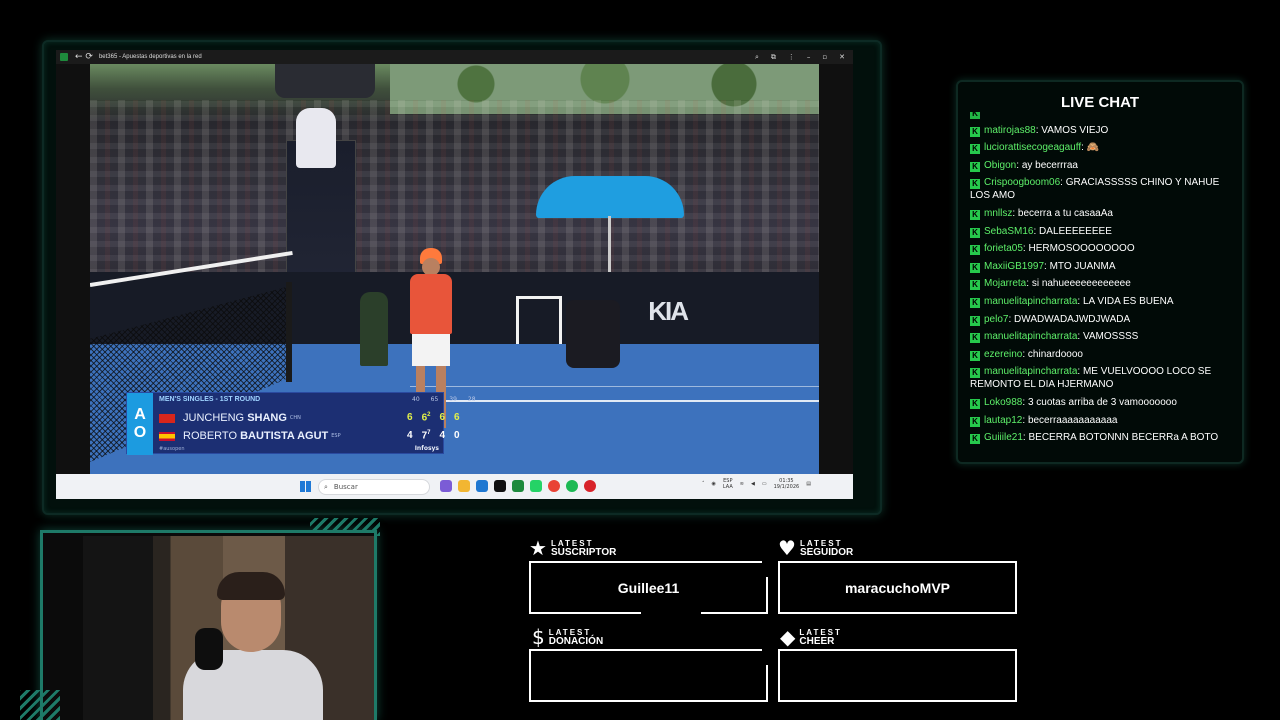  Describe the element at coordinates (714, 484) in the screenshot. I see `microphone-icon: ◉` at that location.